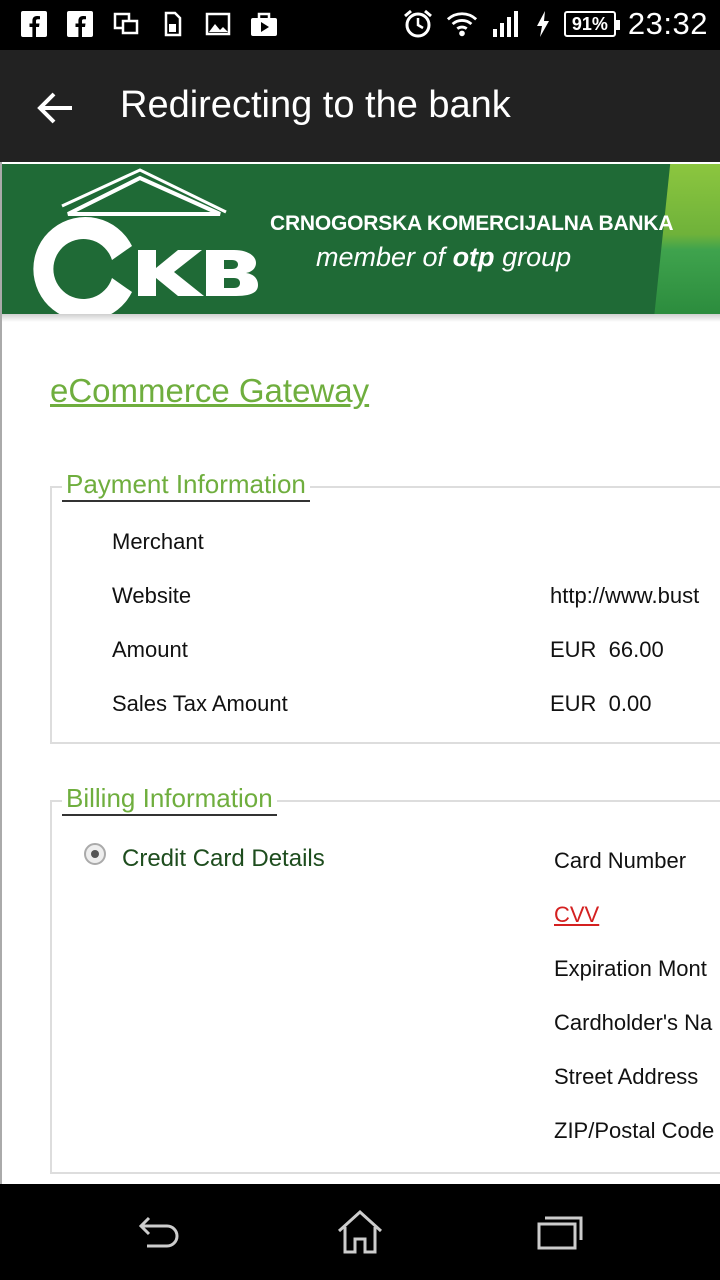 The width and height of the screenshot is (720, 1280). I want to click on billing-information-legend: Billing Information, so click(169, 799).